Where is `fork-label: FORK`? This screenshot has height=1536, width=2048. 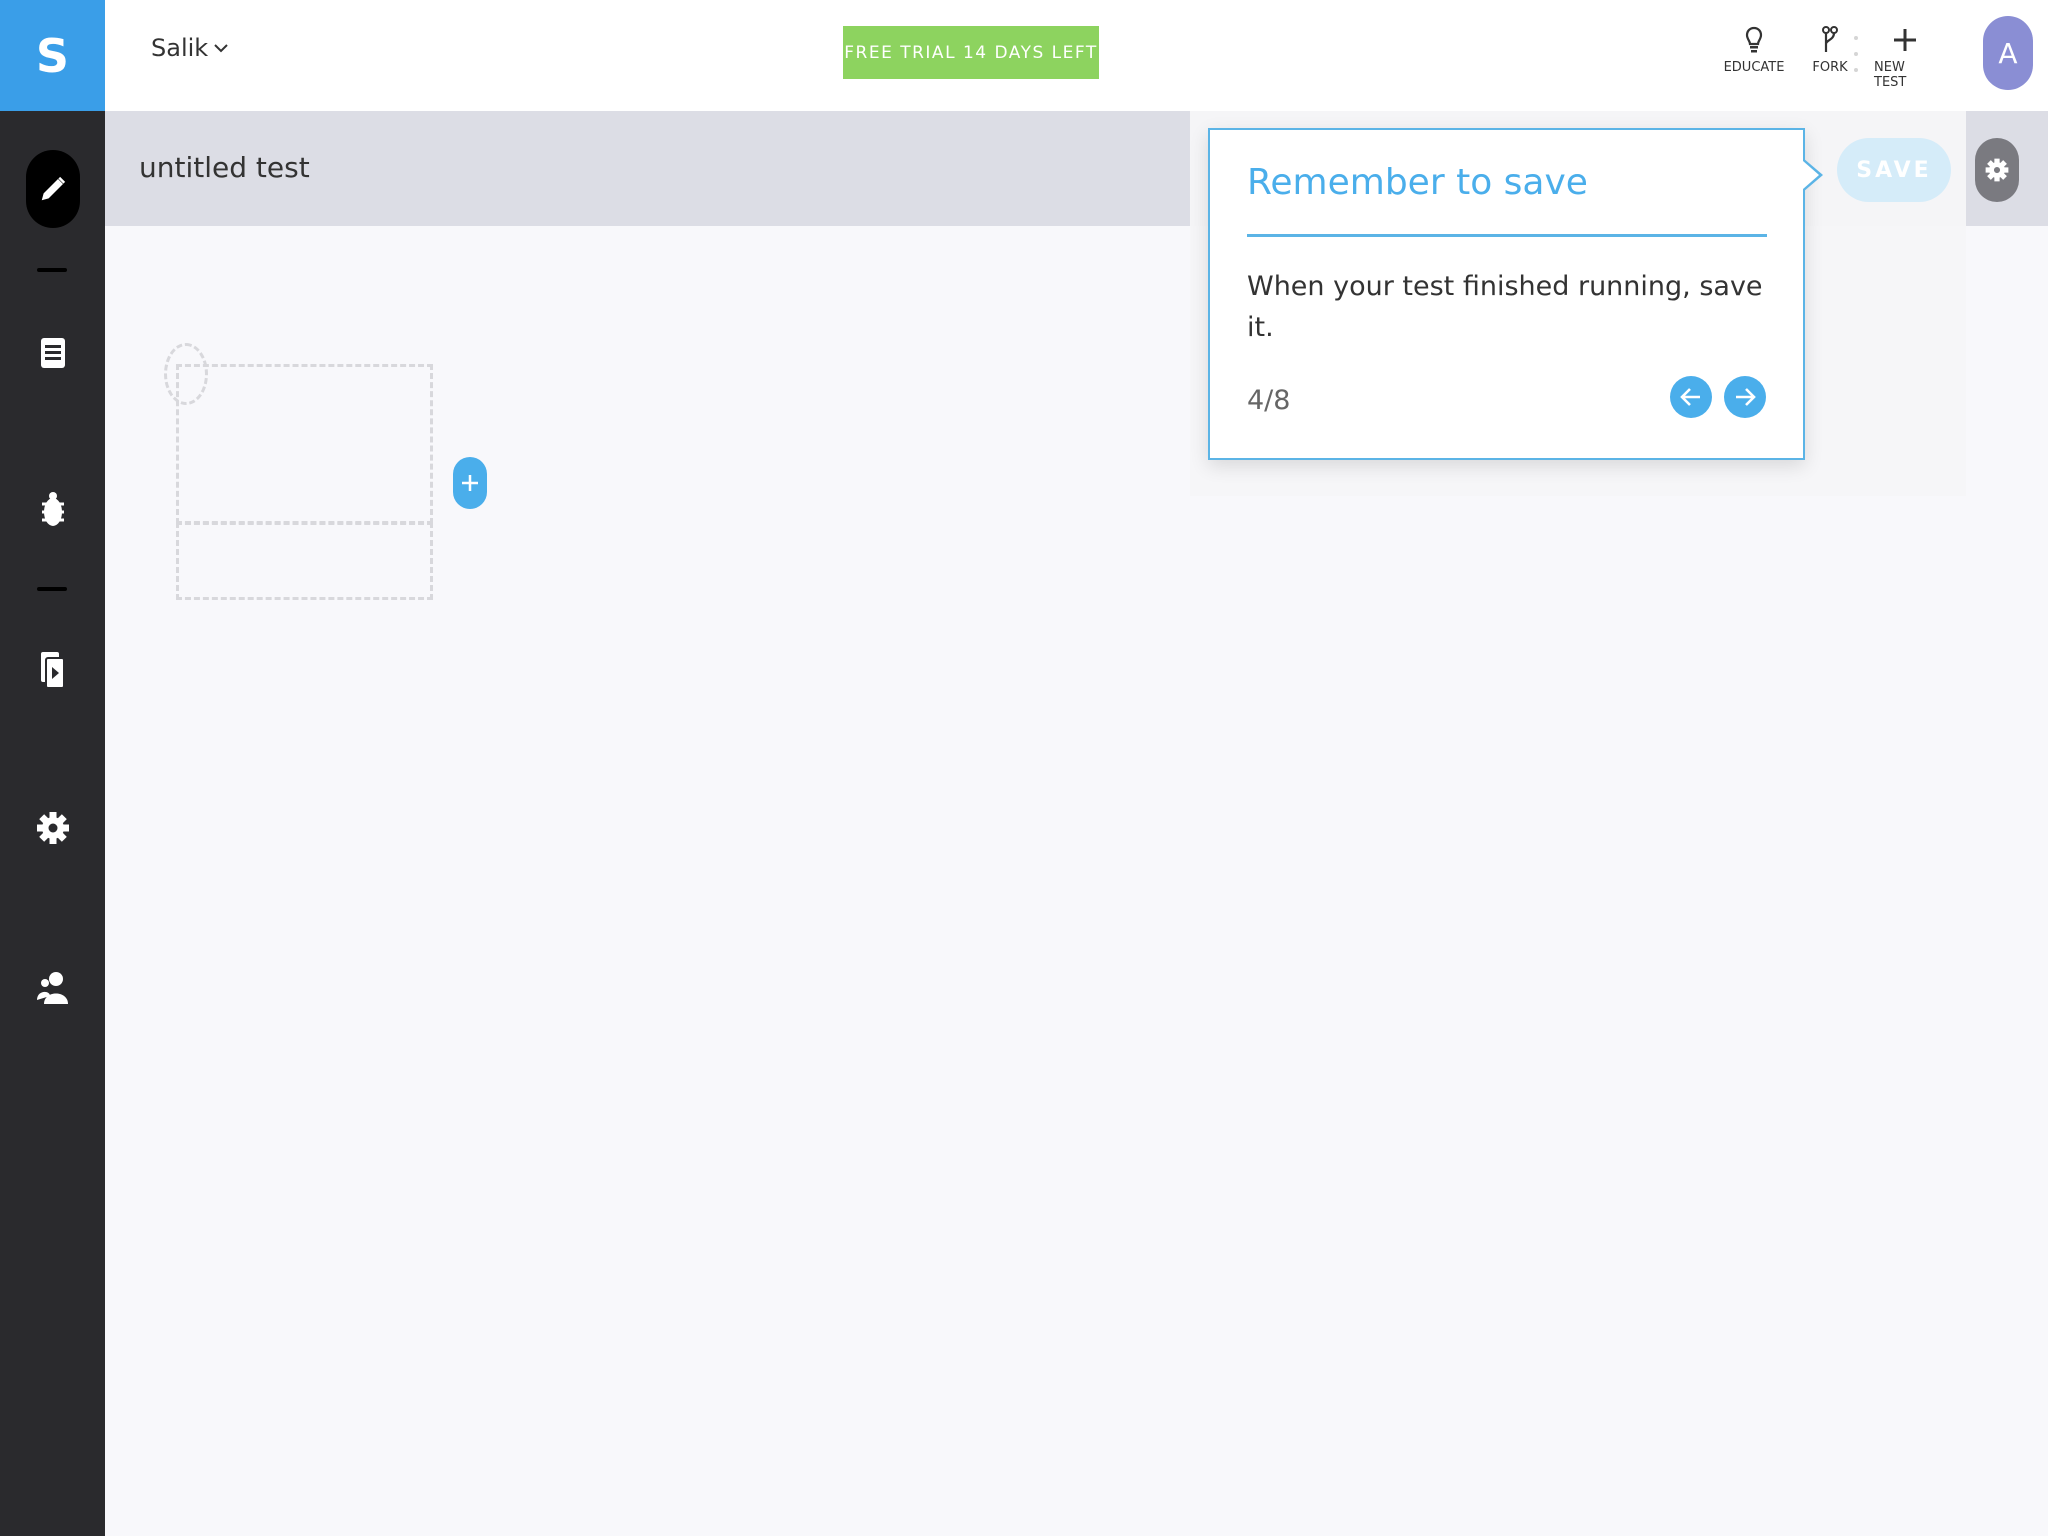
fork-label: FORK is located at coordinates (1830, 67).